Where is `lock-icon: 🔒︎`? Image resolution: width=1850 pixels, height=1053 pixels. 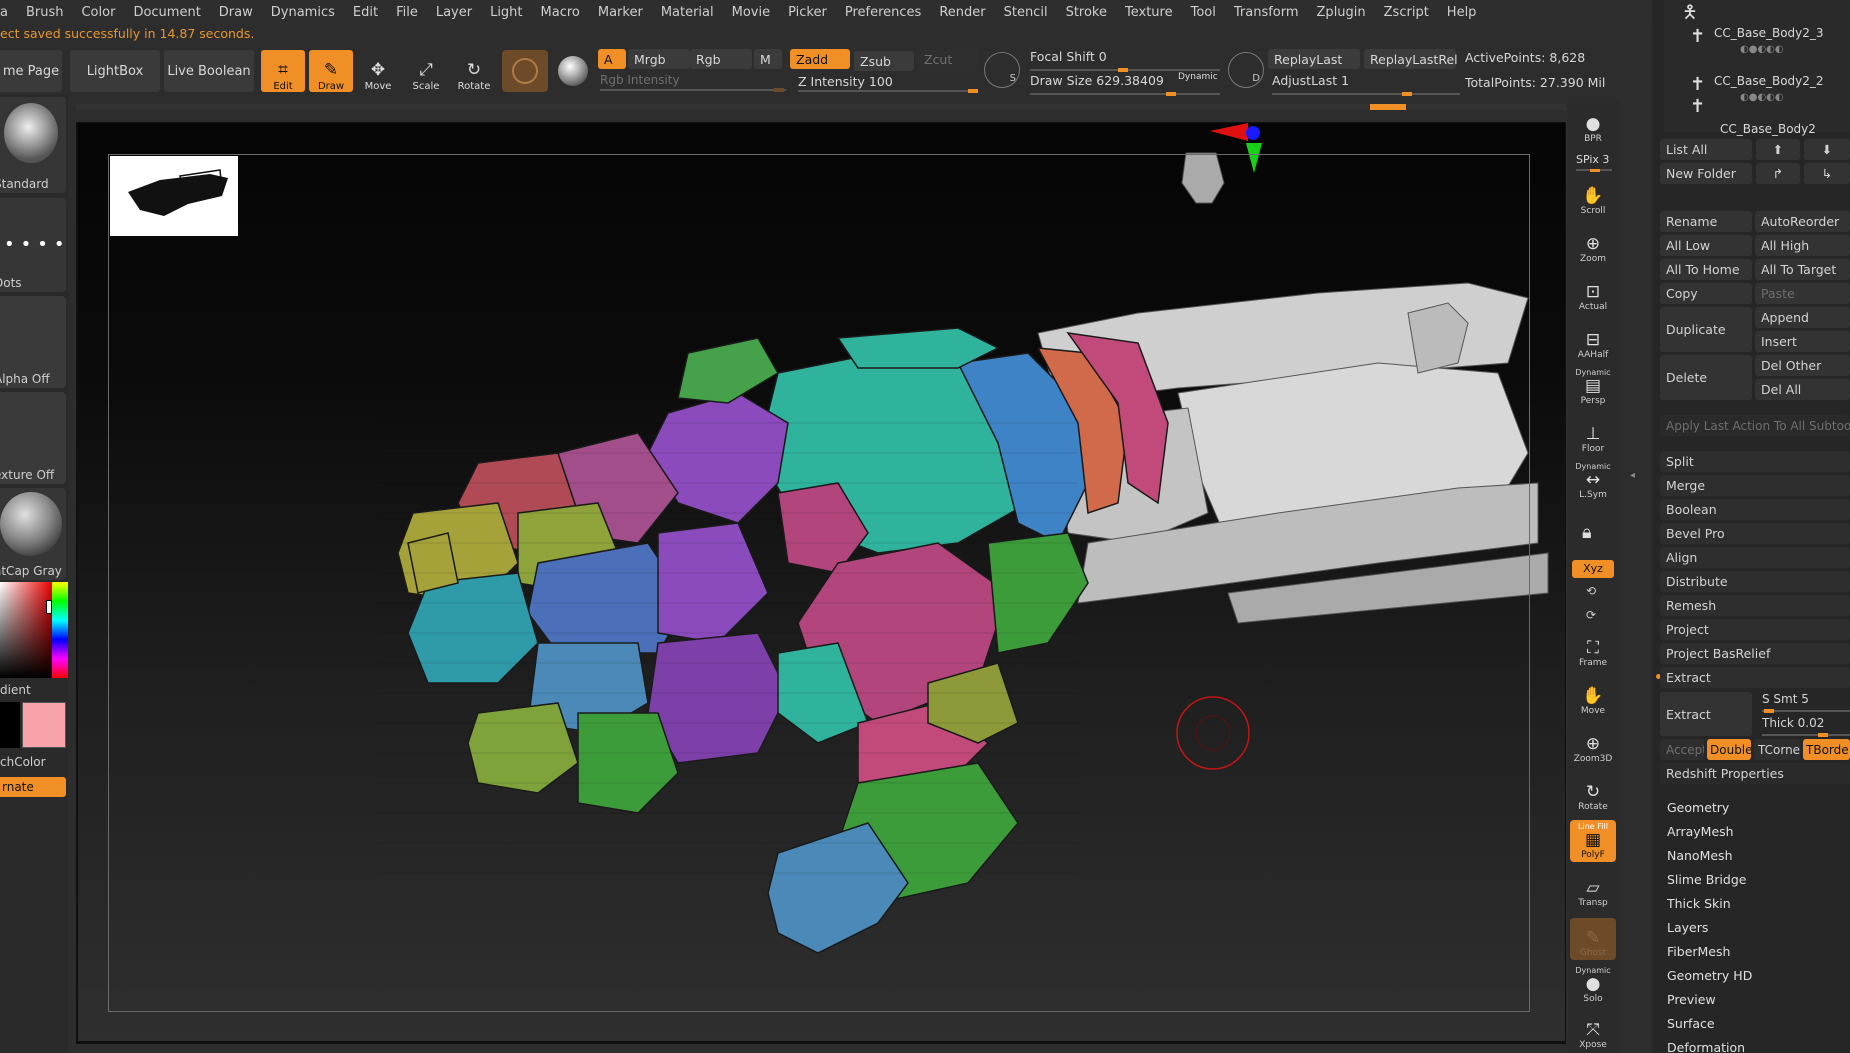 lock-icon: 🔒︎ is located at coordinates (1587, 532).